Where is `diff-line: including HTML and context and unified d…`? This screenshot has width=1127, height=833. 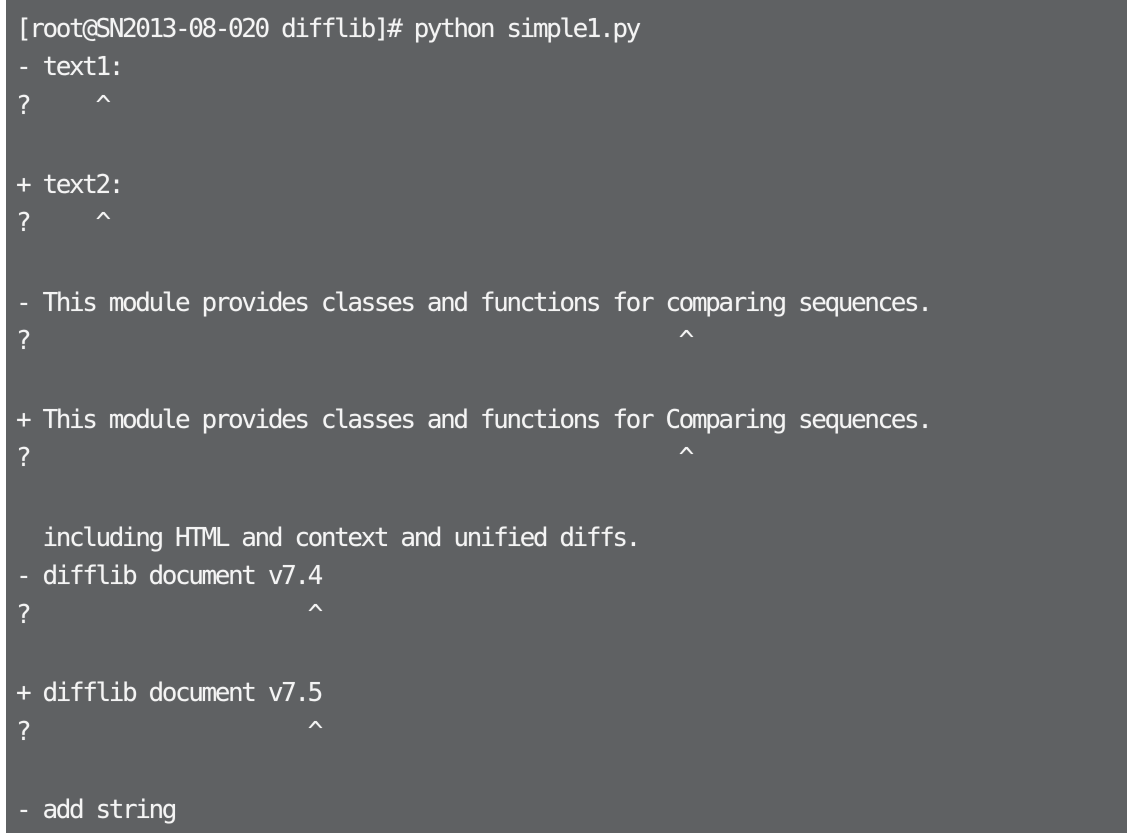 diff-line: including HTML and context and unified d… is located at coordinates (329, 538).